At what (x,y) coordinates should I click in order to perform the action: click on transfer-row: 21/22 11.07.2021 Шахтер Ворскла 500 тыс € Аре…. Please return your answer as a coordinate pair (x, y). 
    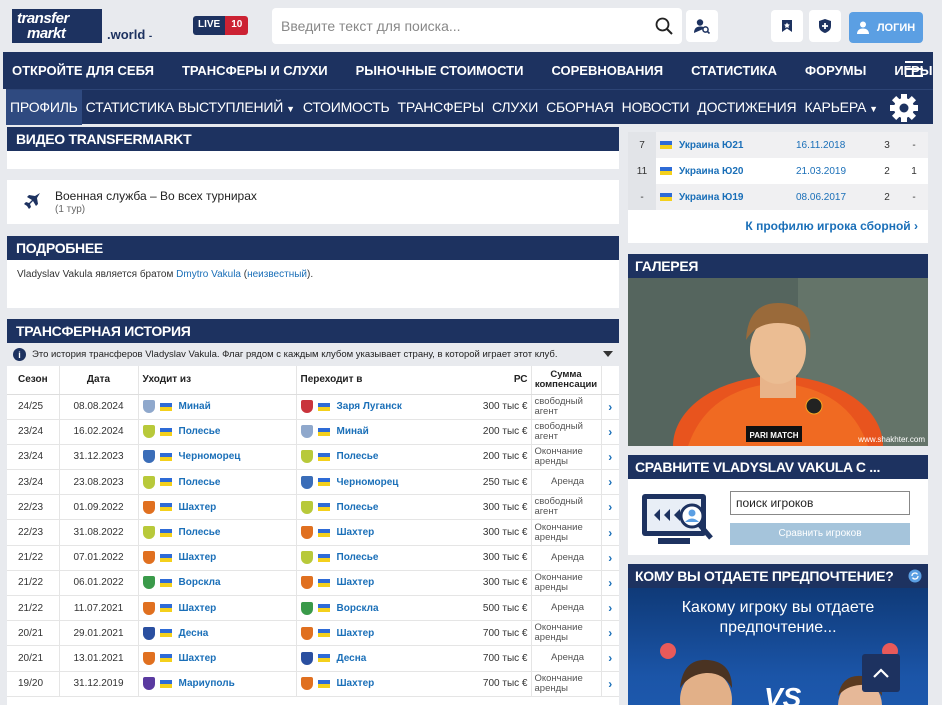
    Looking at the image, I should click on (313, 608).